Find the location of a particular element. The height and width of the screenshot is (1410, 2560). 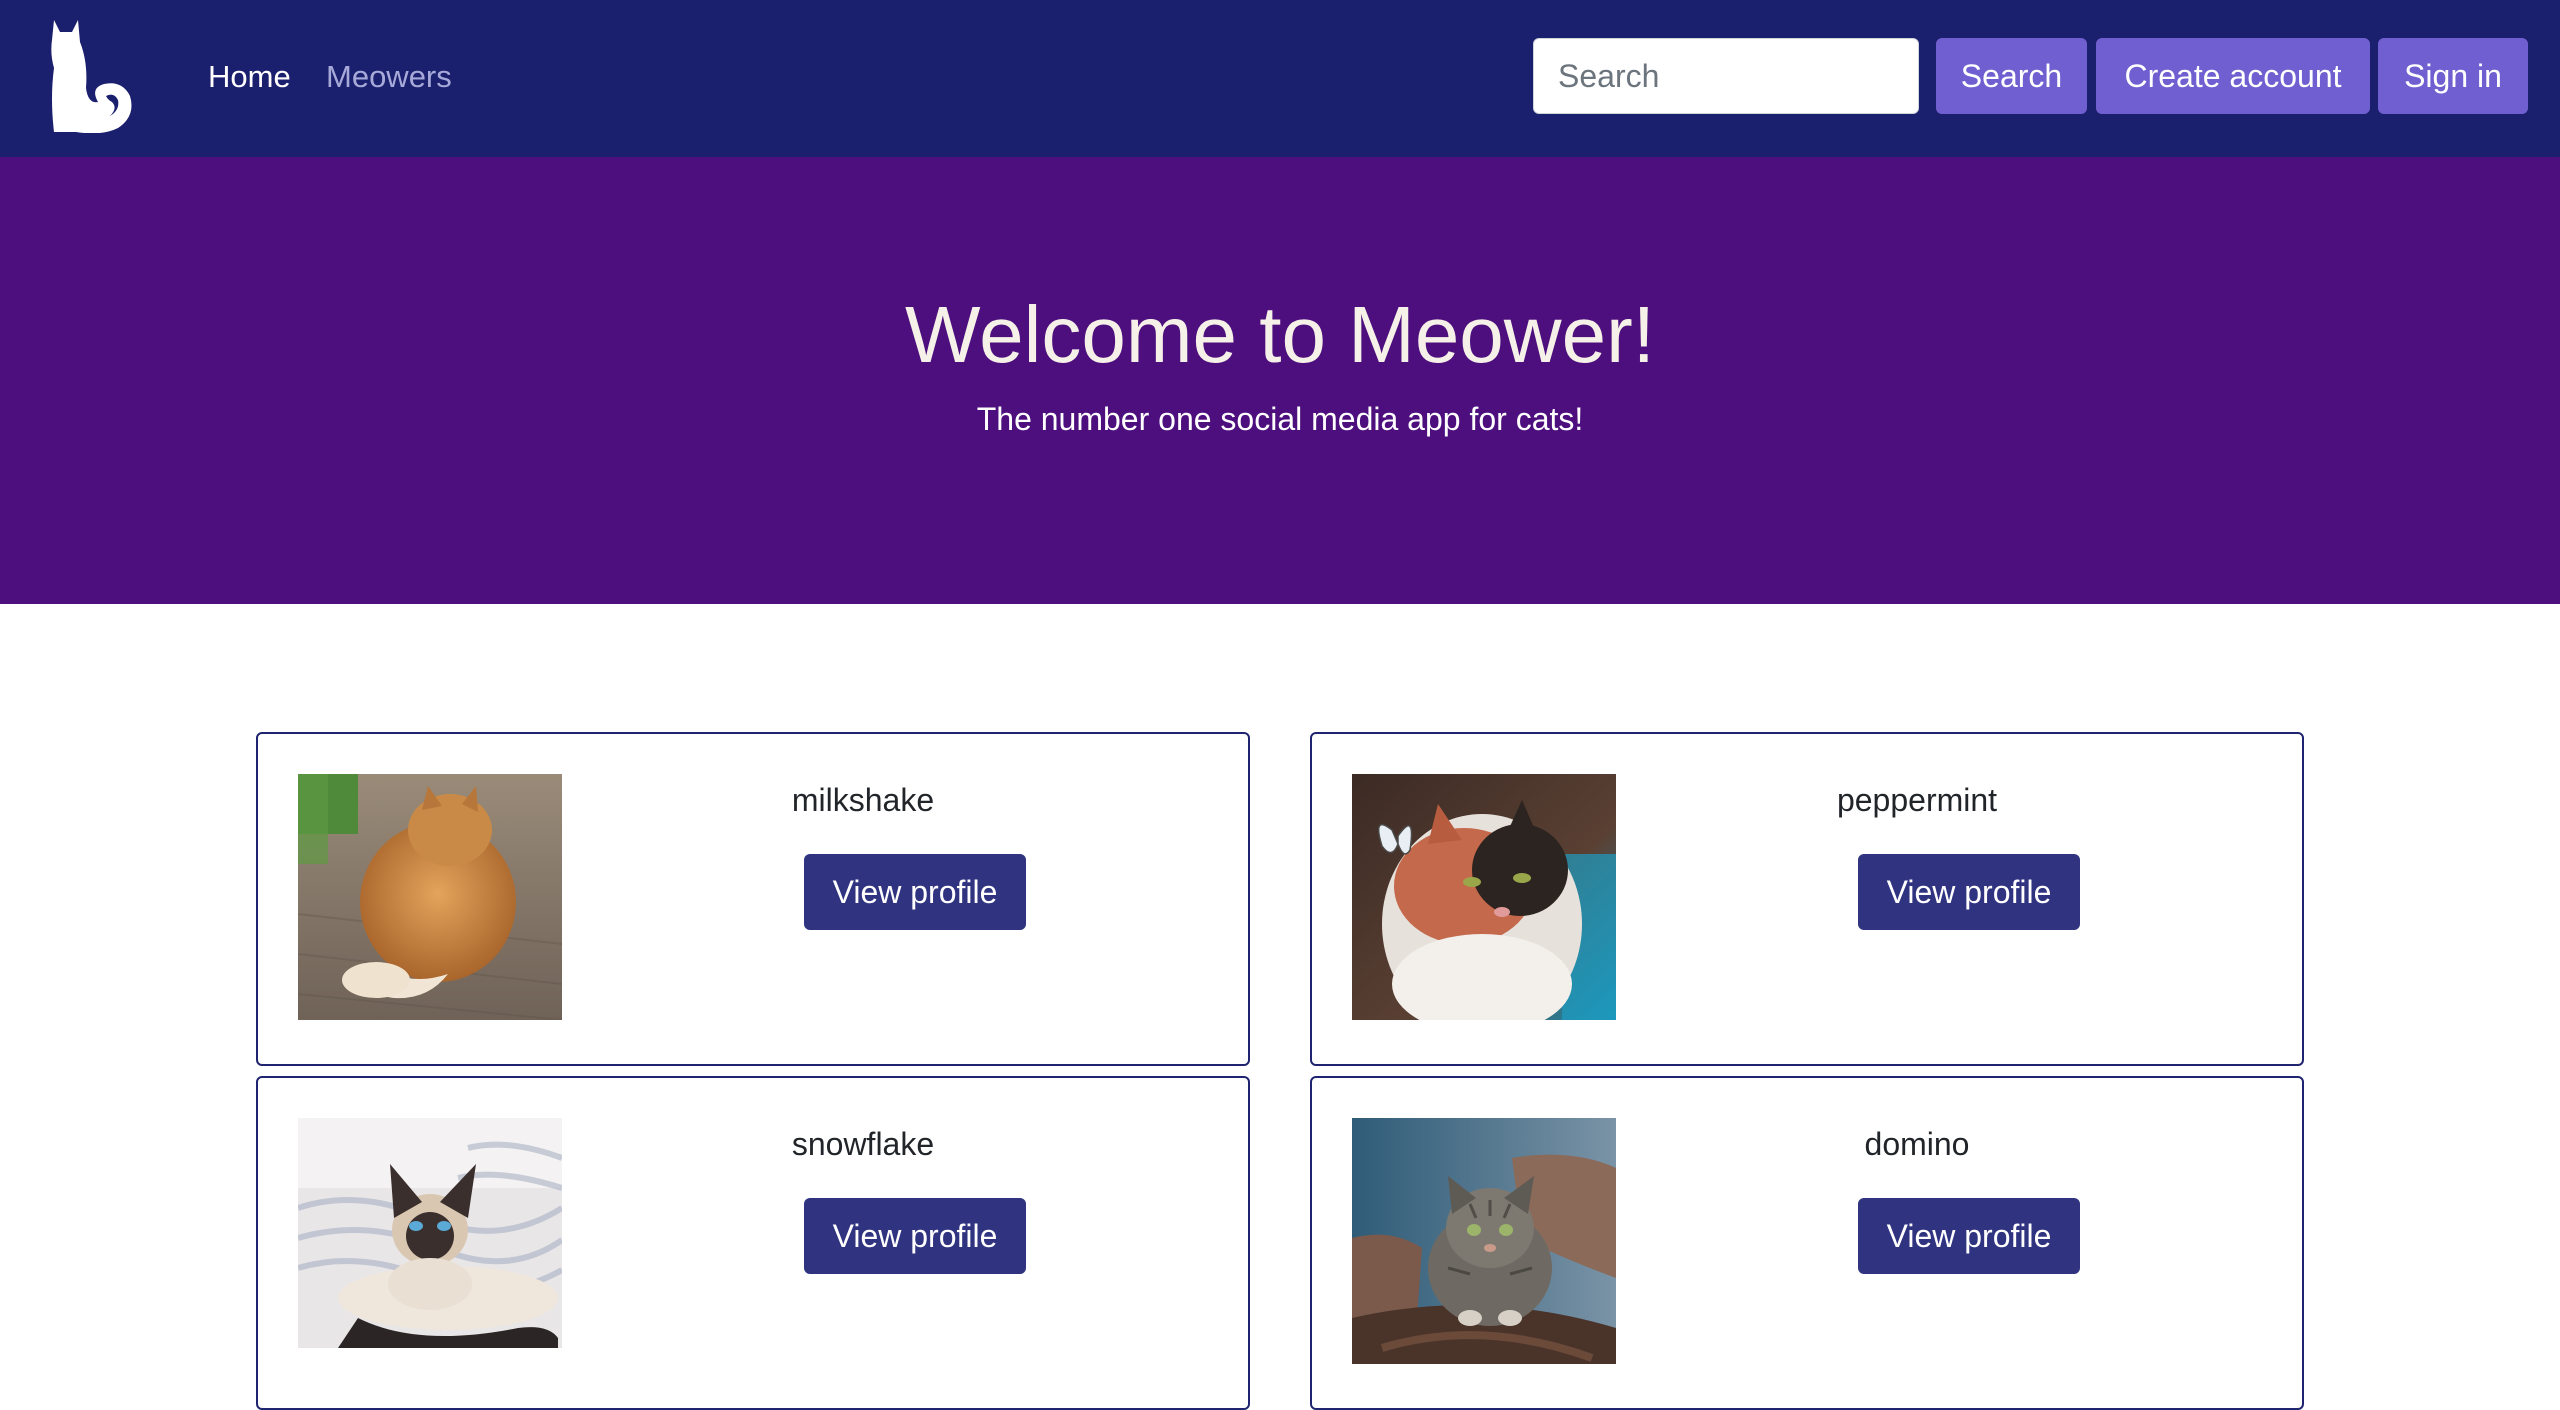

cat-logo-icon is located at coordinates (96, 75).